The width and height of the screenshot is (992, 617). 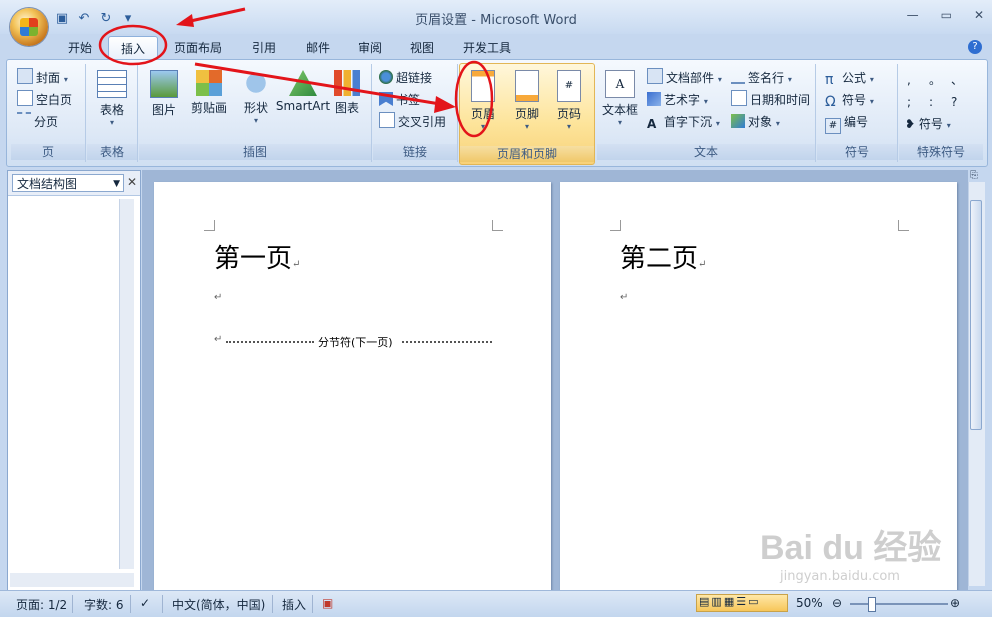 I want to click on header-button-highlight, so click(x=474, y=99).